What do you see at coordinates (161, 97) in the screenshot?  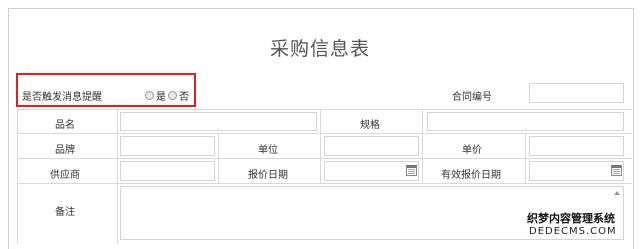 I see `remind-yes-label: 是` at bounding box center [161, 97].